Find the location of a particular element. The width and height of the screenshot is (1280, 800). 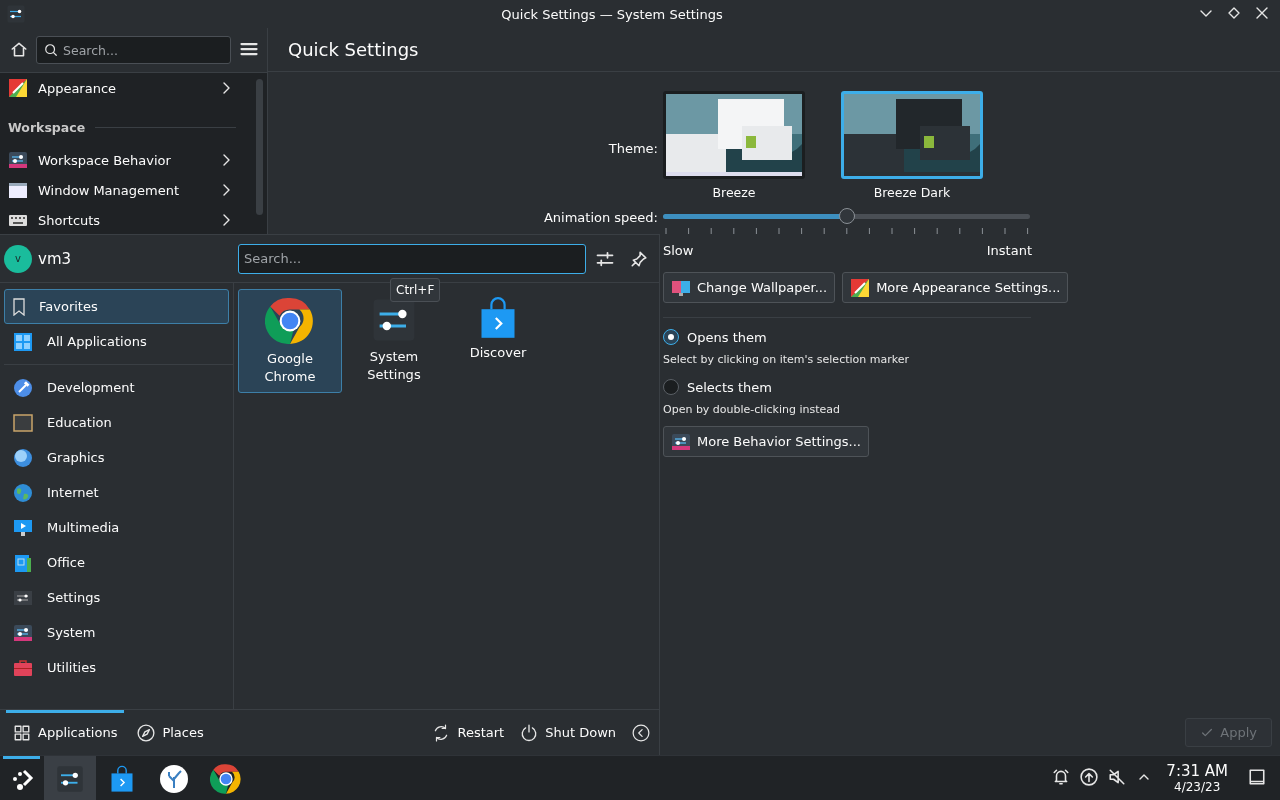

field-label: Theme: is located at coordinates (633, 148).